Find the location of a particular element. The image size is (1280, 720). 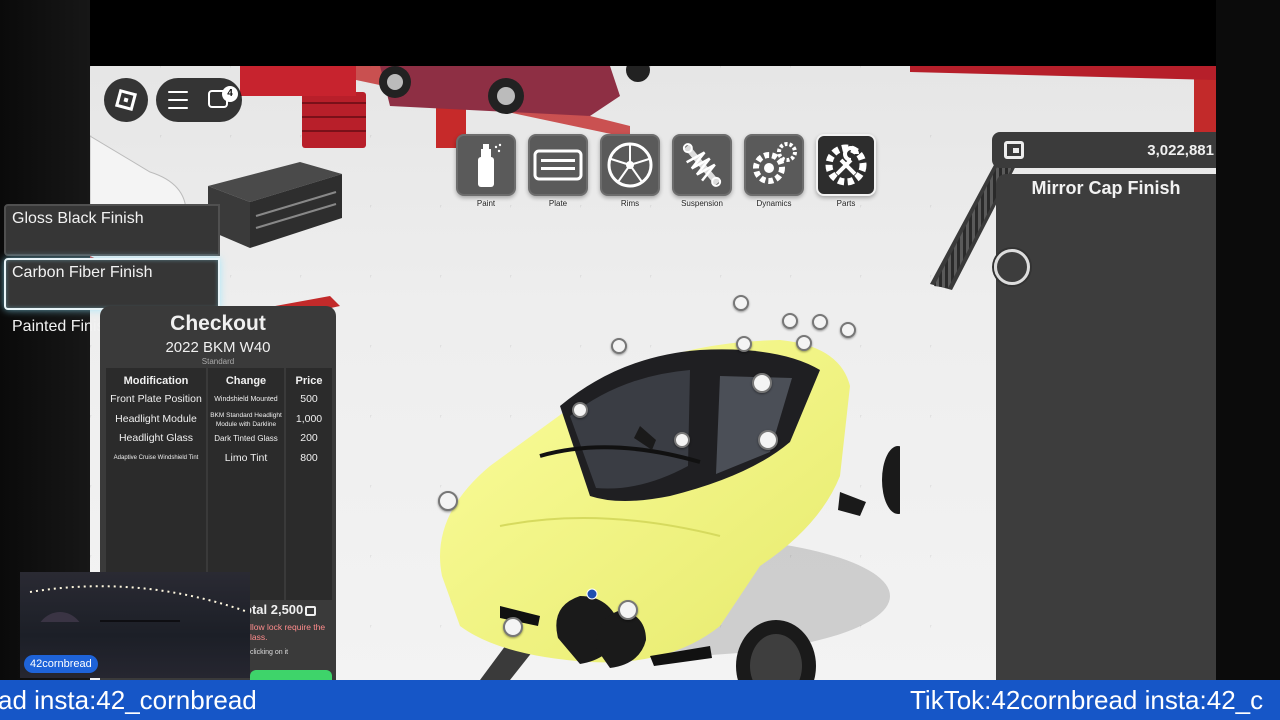

table-cell: Front Plate Position is located at coordinates (156, 399).